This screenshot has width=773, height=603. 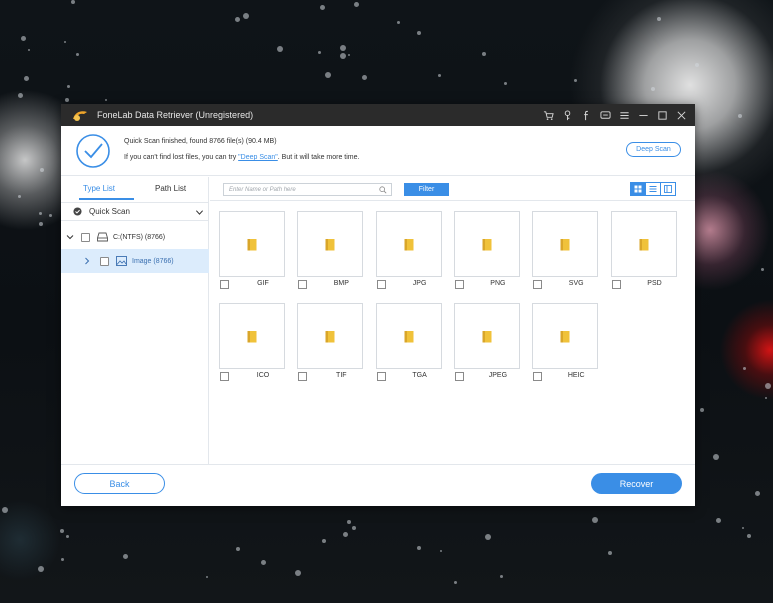 What do you see at coordinates (653, 189) in the screenshot?
I see `list-view-icon` at bounding box center [653, 189].